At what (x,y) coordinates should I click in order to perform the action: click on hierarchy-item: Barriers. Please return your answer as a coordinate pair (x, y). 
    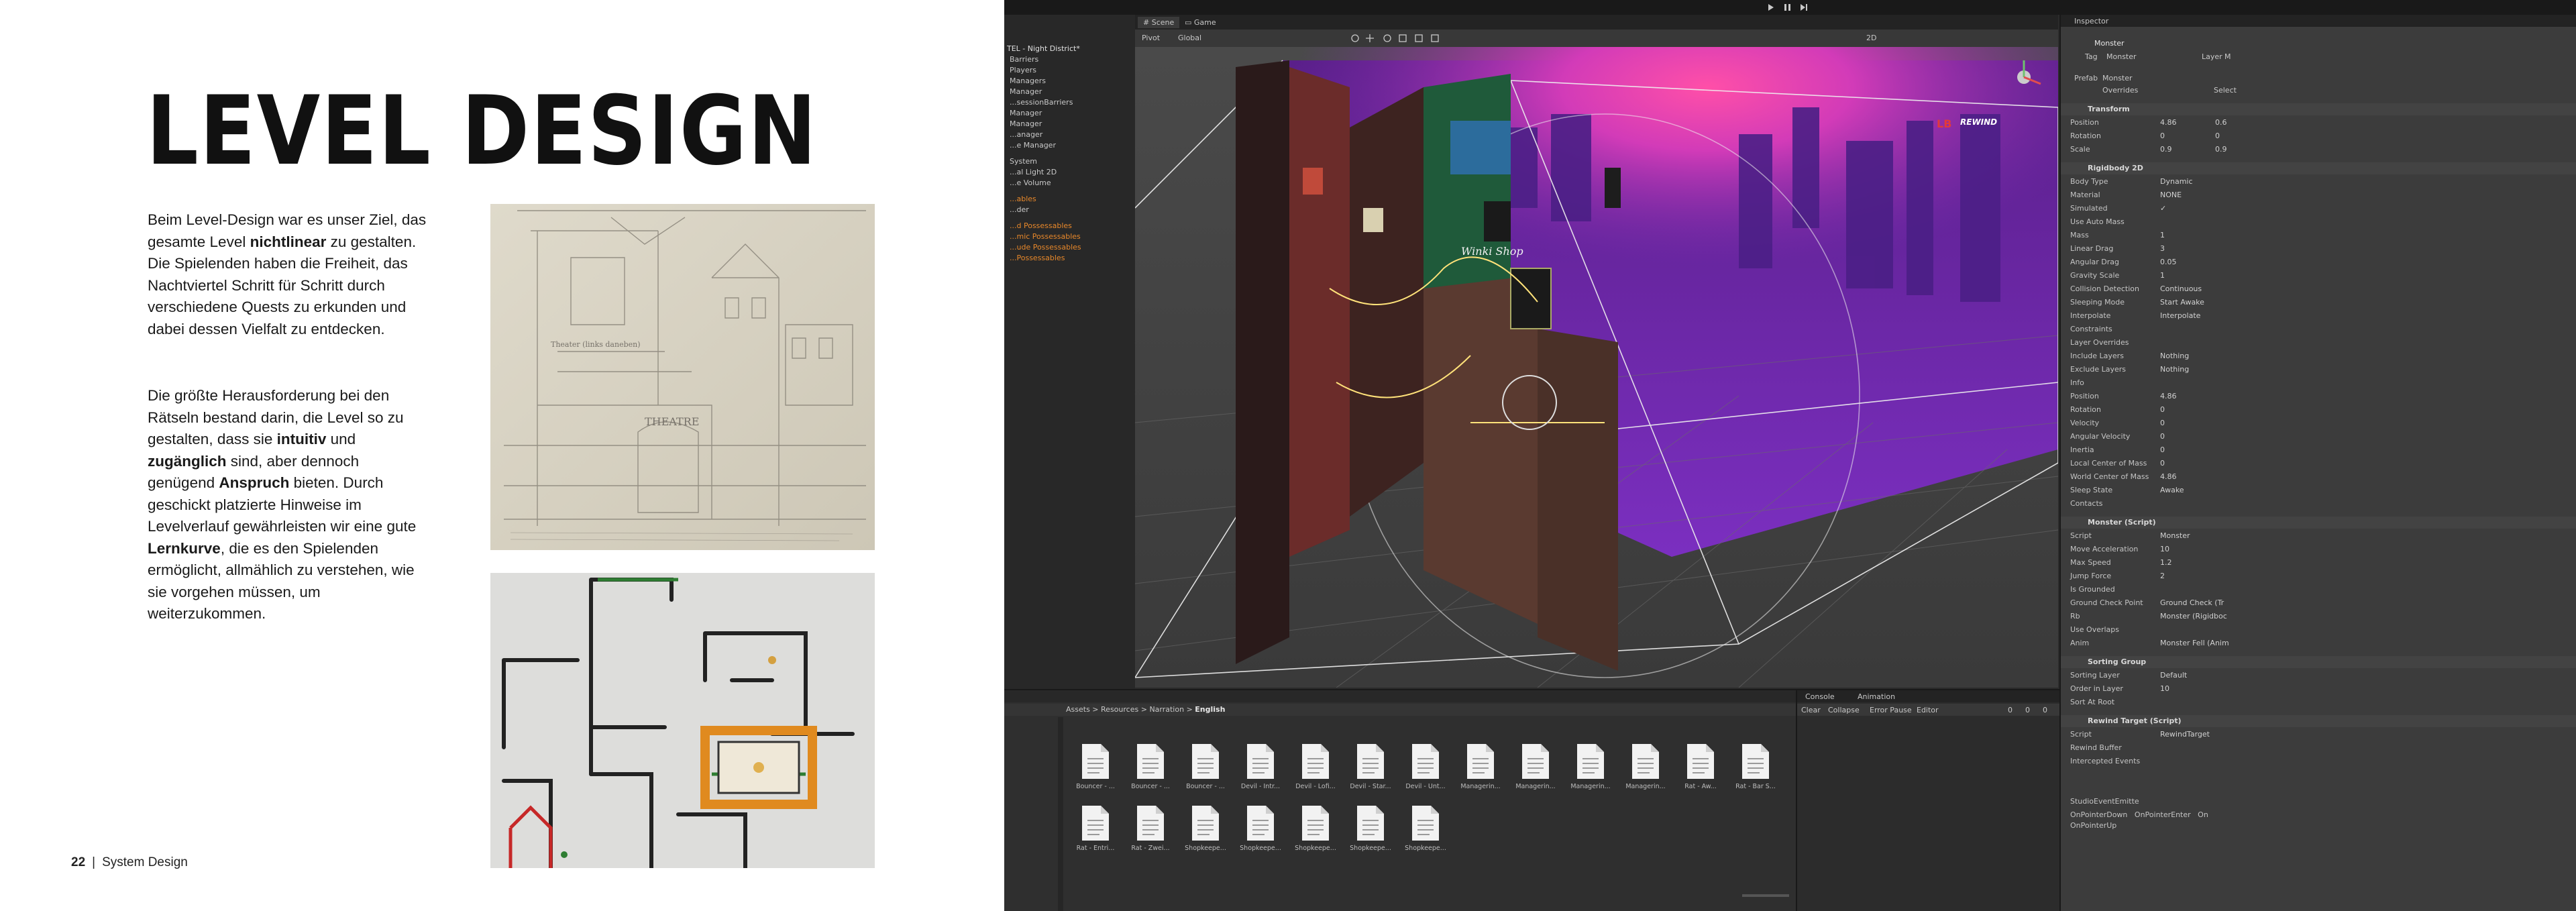
    Looking at the image, I should click on (1024, 59).